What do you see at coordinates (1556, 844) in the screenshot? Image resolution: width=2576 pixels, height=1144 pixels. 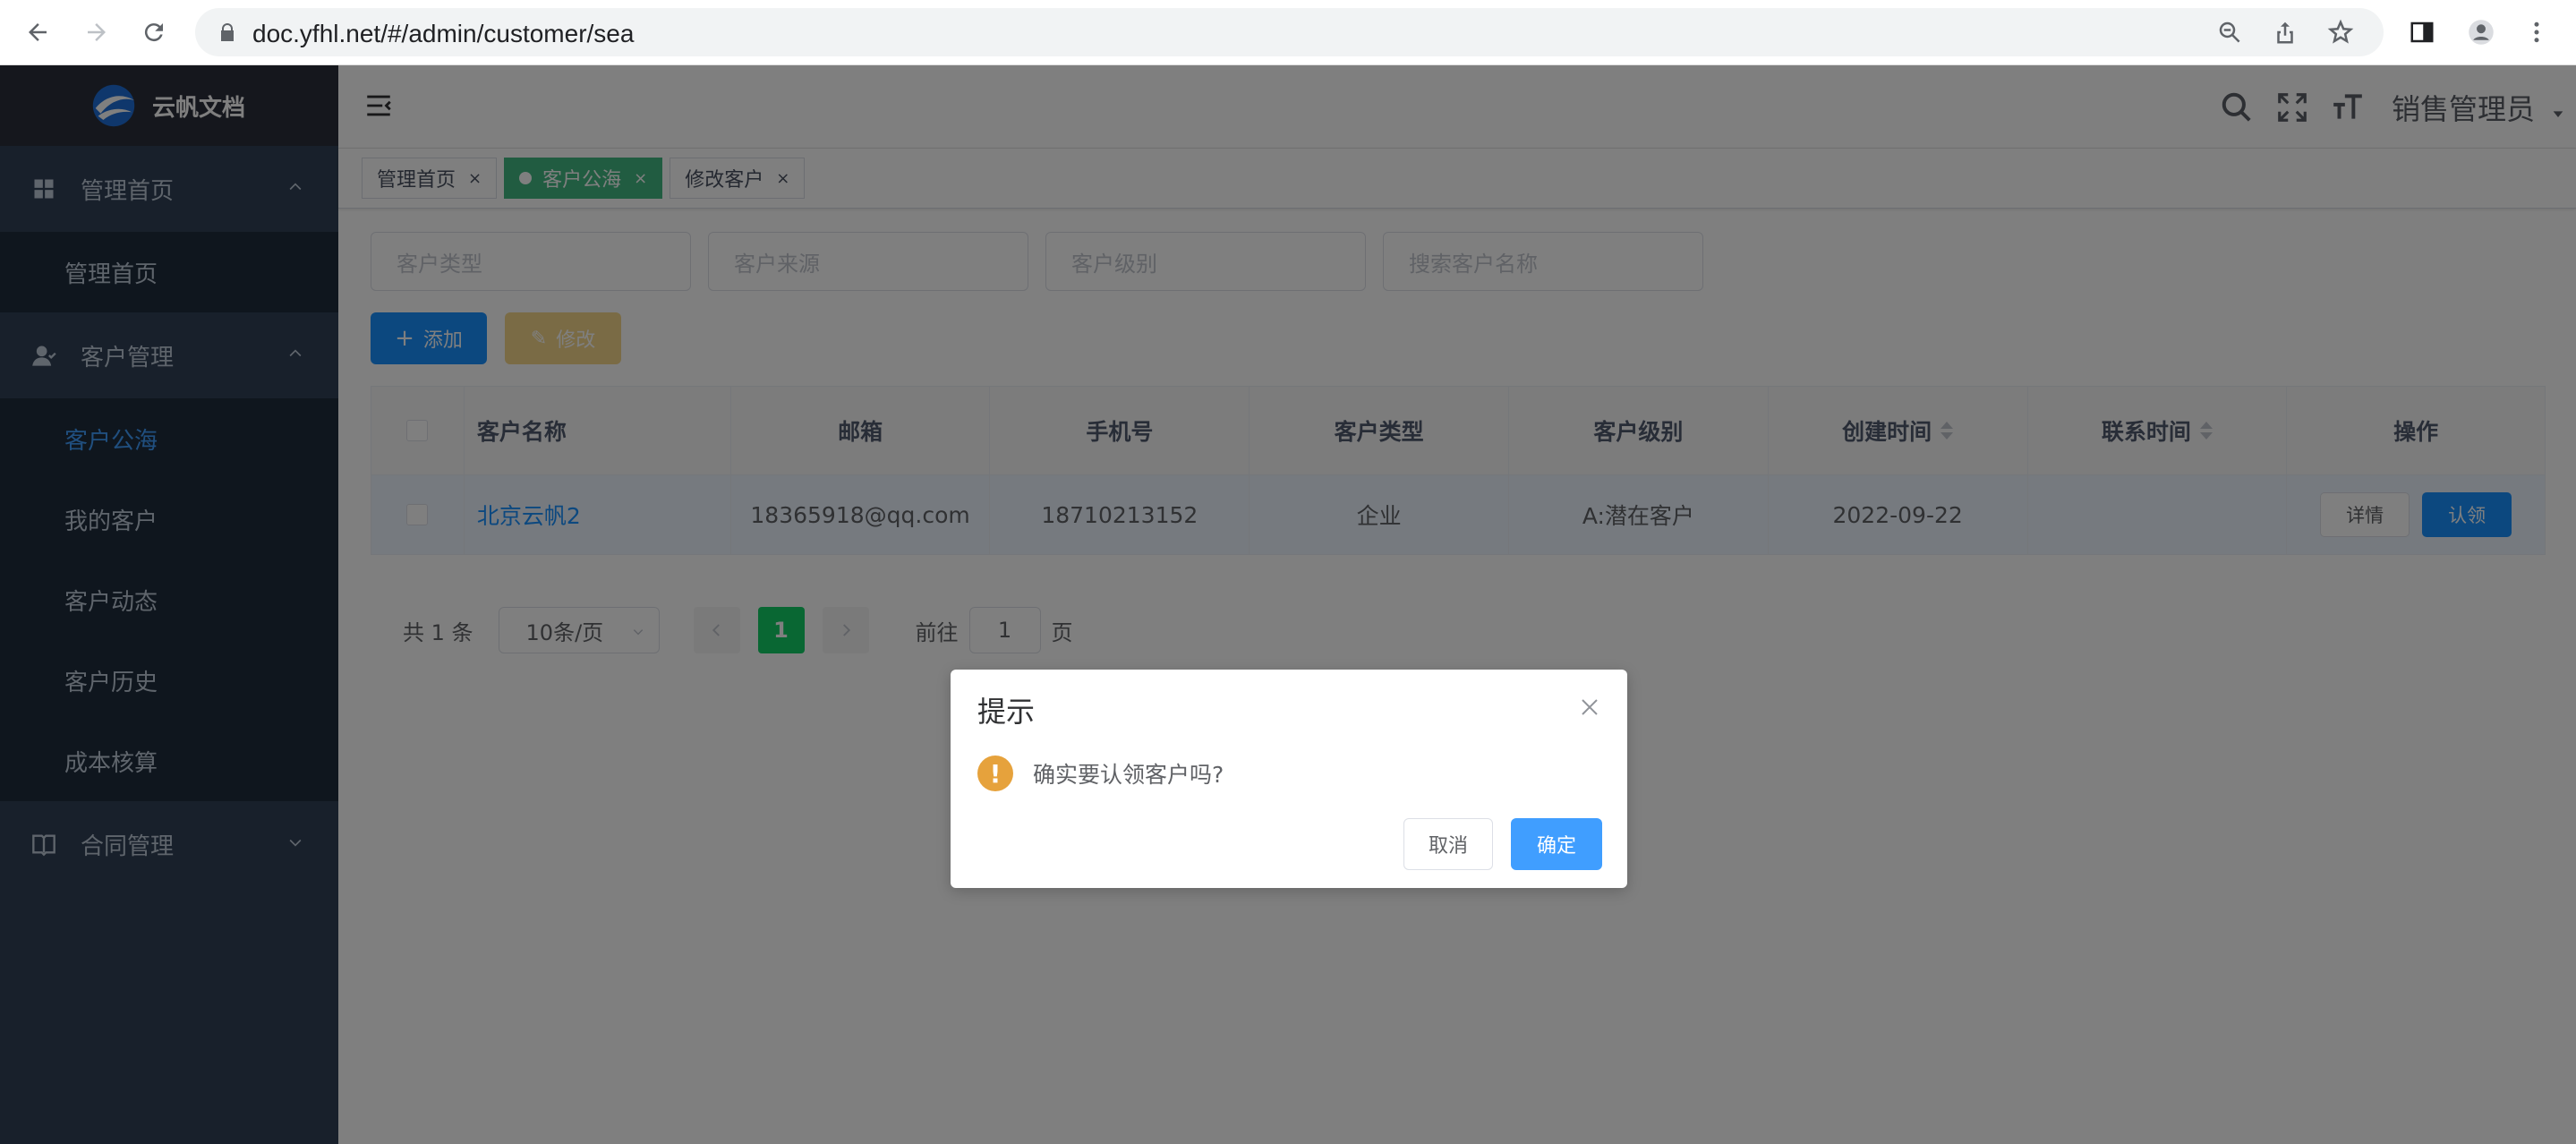 I see `confirm-button: 确定` at bounding box center [1556, 844].